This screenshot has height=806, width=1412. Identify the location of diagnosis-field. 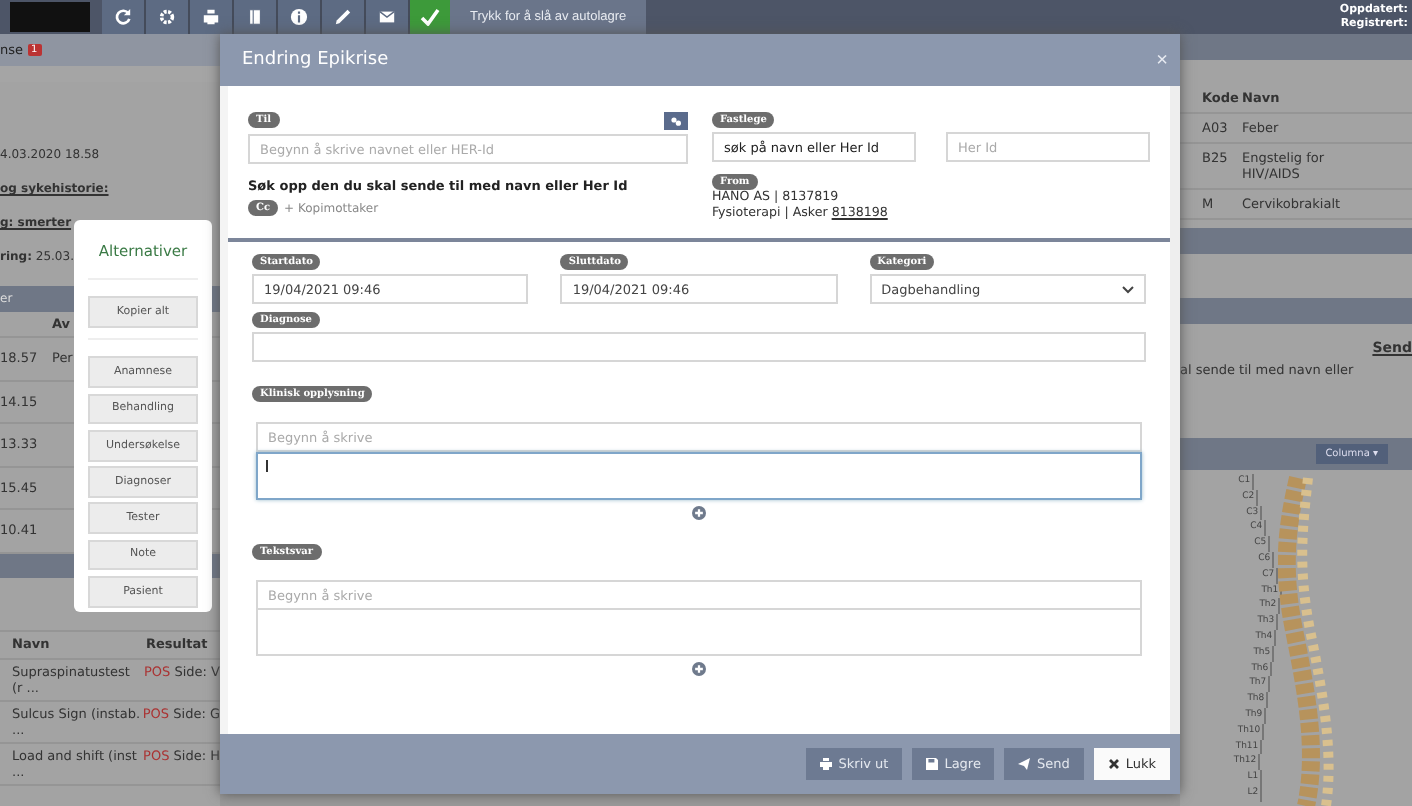
(699, 347).